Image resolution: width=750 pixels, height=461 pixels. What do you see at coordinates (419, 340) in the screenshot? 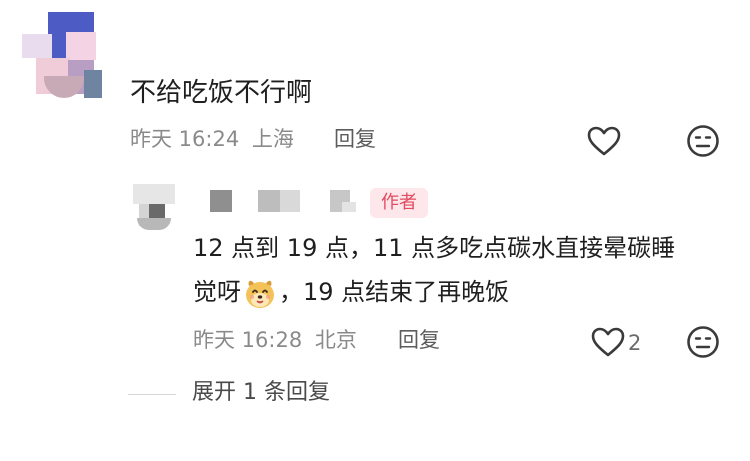
I see `reply-reply-button: 回复` at bounding box center [419, 340].